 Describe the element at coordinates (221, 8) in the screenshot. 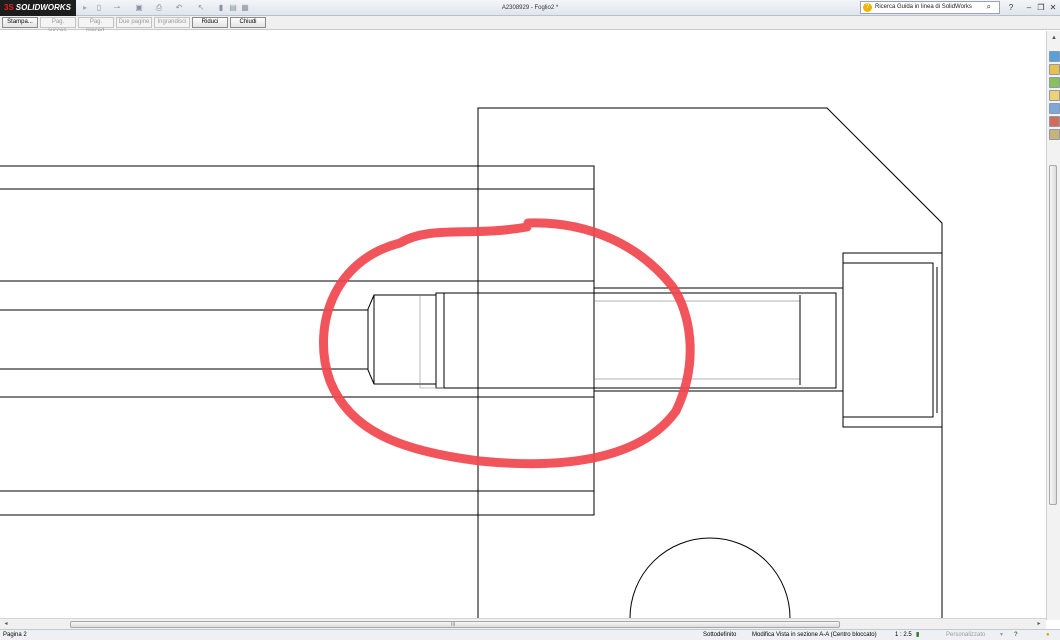

I see `rebuild-icon: ▮` at that location.